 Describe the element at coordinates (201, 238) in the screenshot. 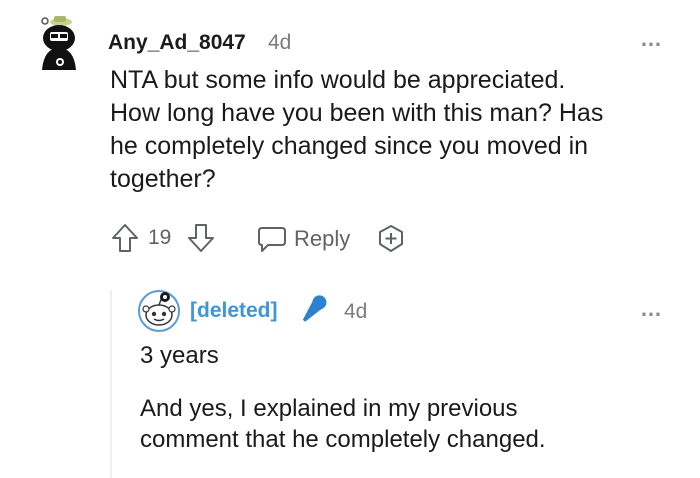

I see `downvote-icon` at that location.